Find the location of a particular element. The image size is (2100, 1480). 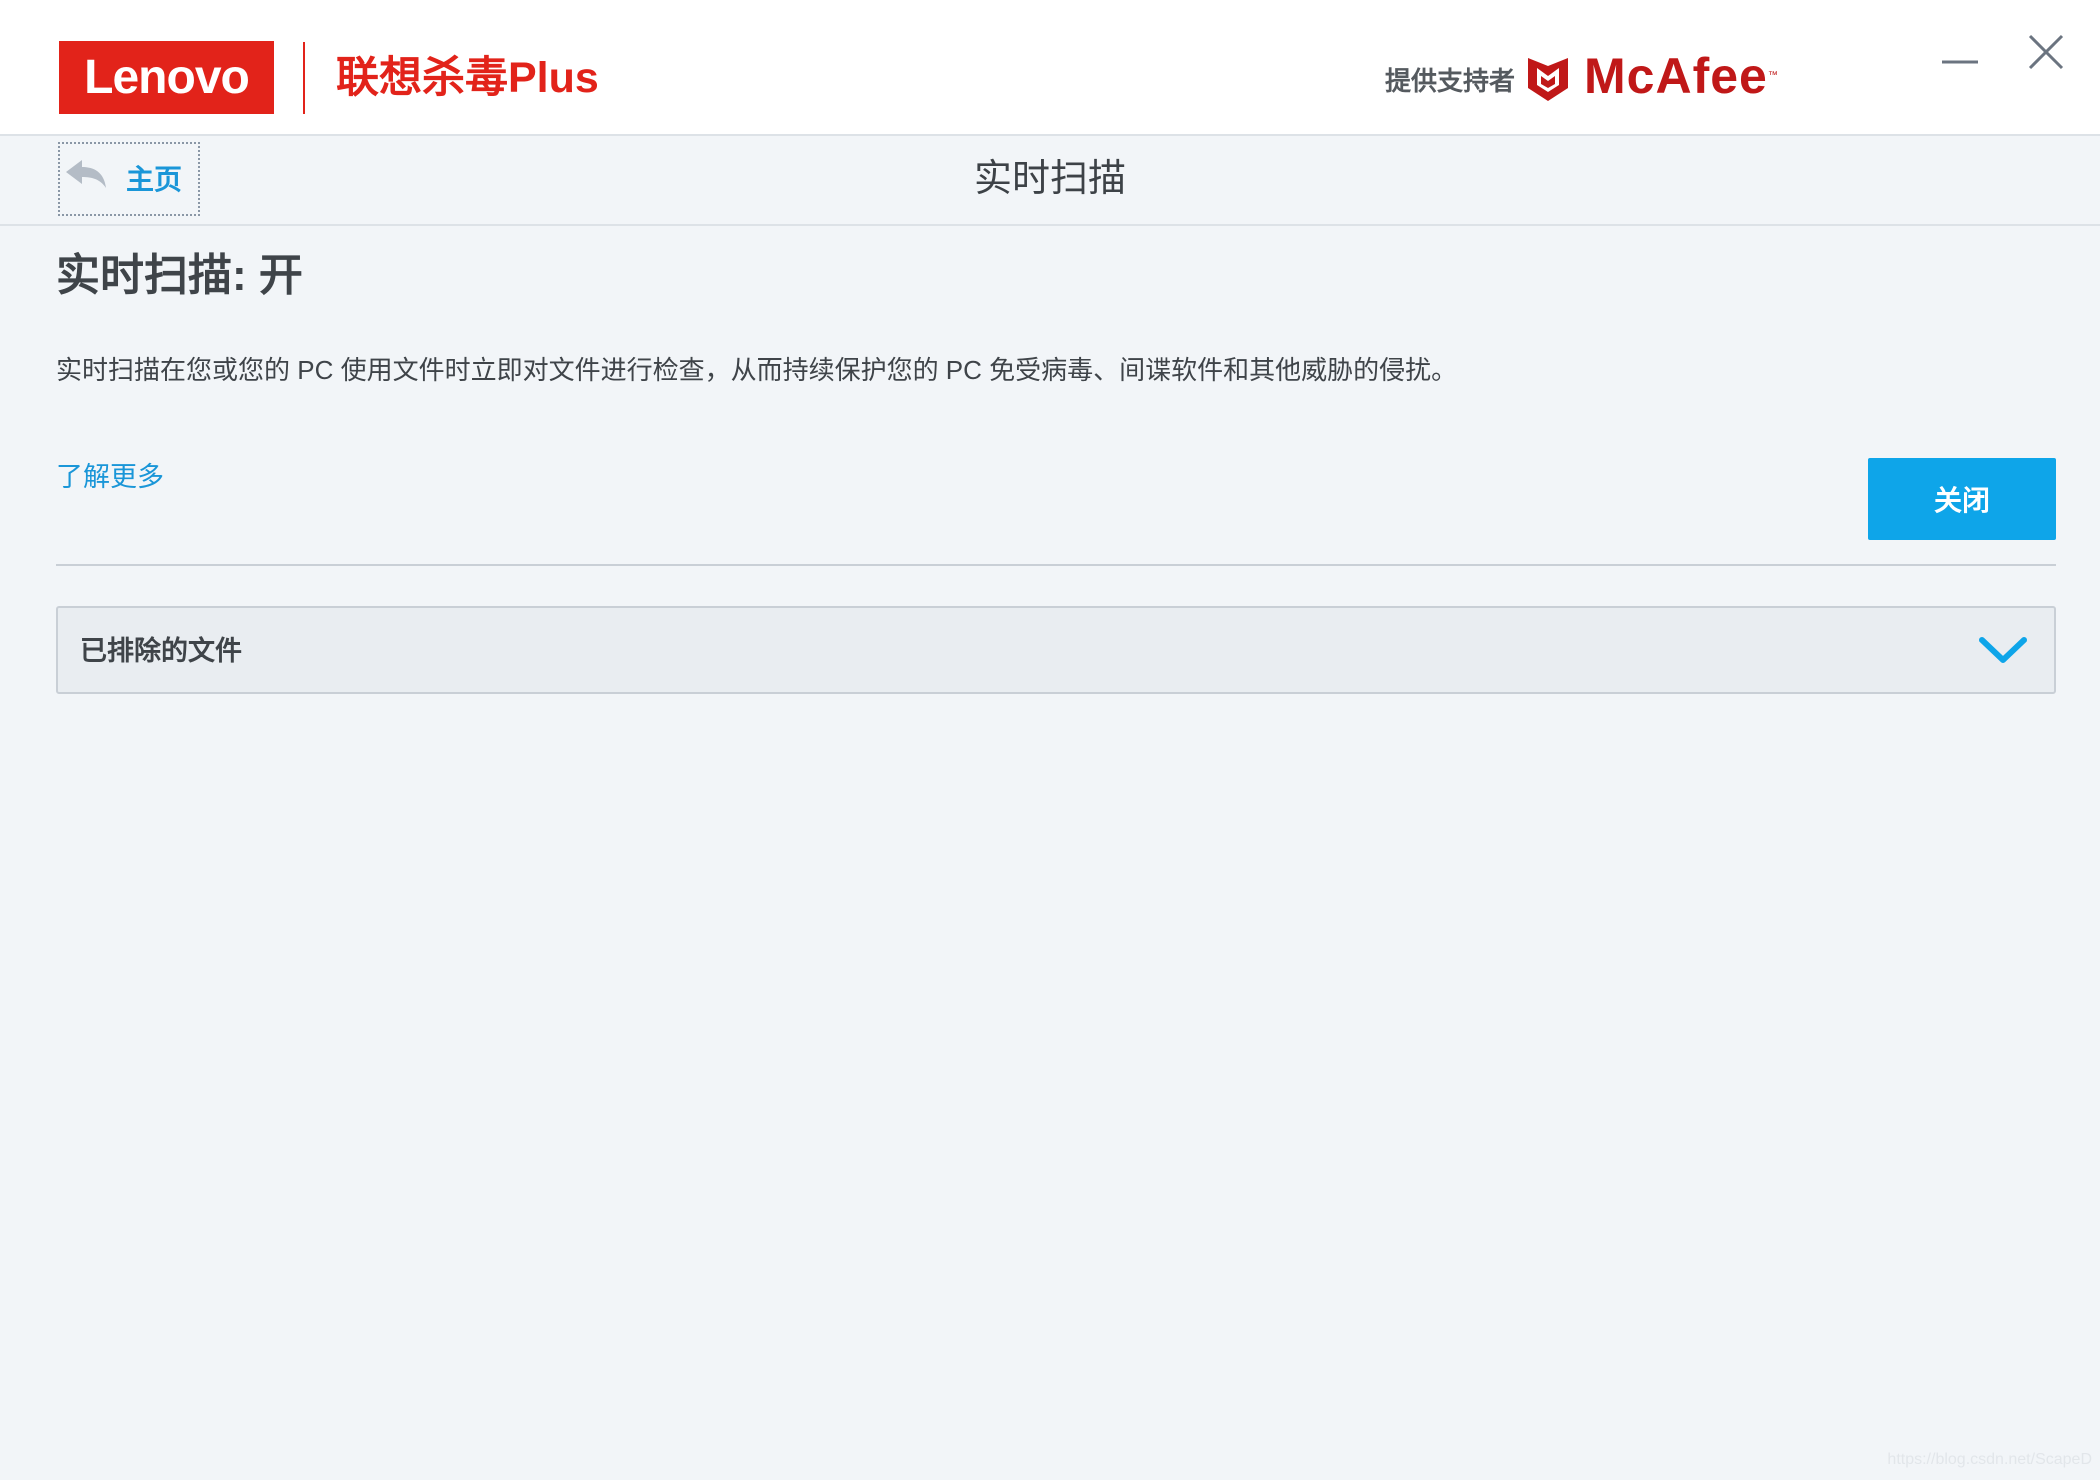

mcafee-shield-icon is located at coordinates (1548, 79).